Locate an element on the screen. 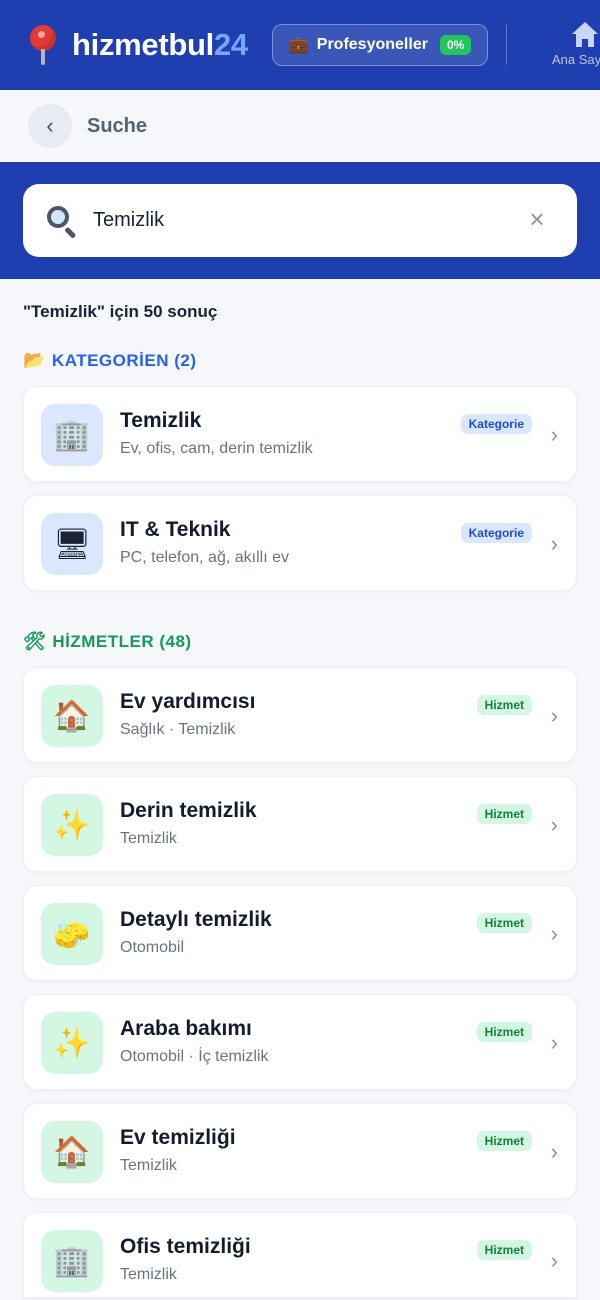 The image size is (600, 1300). map-pin-icon is located at coordinates (43, 45).